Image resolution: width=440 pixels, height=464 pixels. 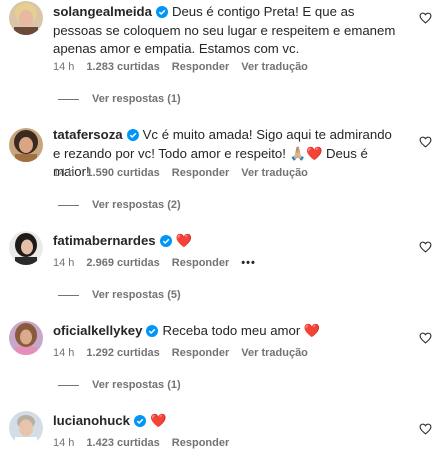 What do you see at coordinates (225, 241) in the screenshot?
I see `comment-text: fatimabernardes ❤️` at bounding box center [225, 241].